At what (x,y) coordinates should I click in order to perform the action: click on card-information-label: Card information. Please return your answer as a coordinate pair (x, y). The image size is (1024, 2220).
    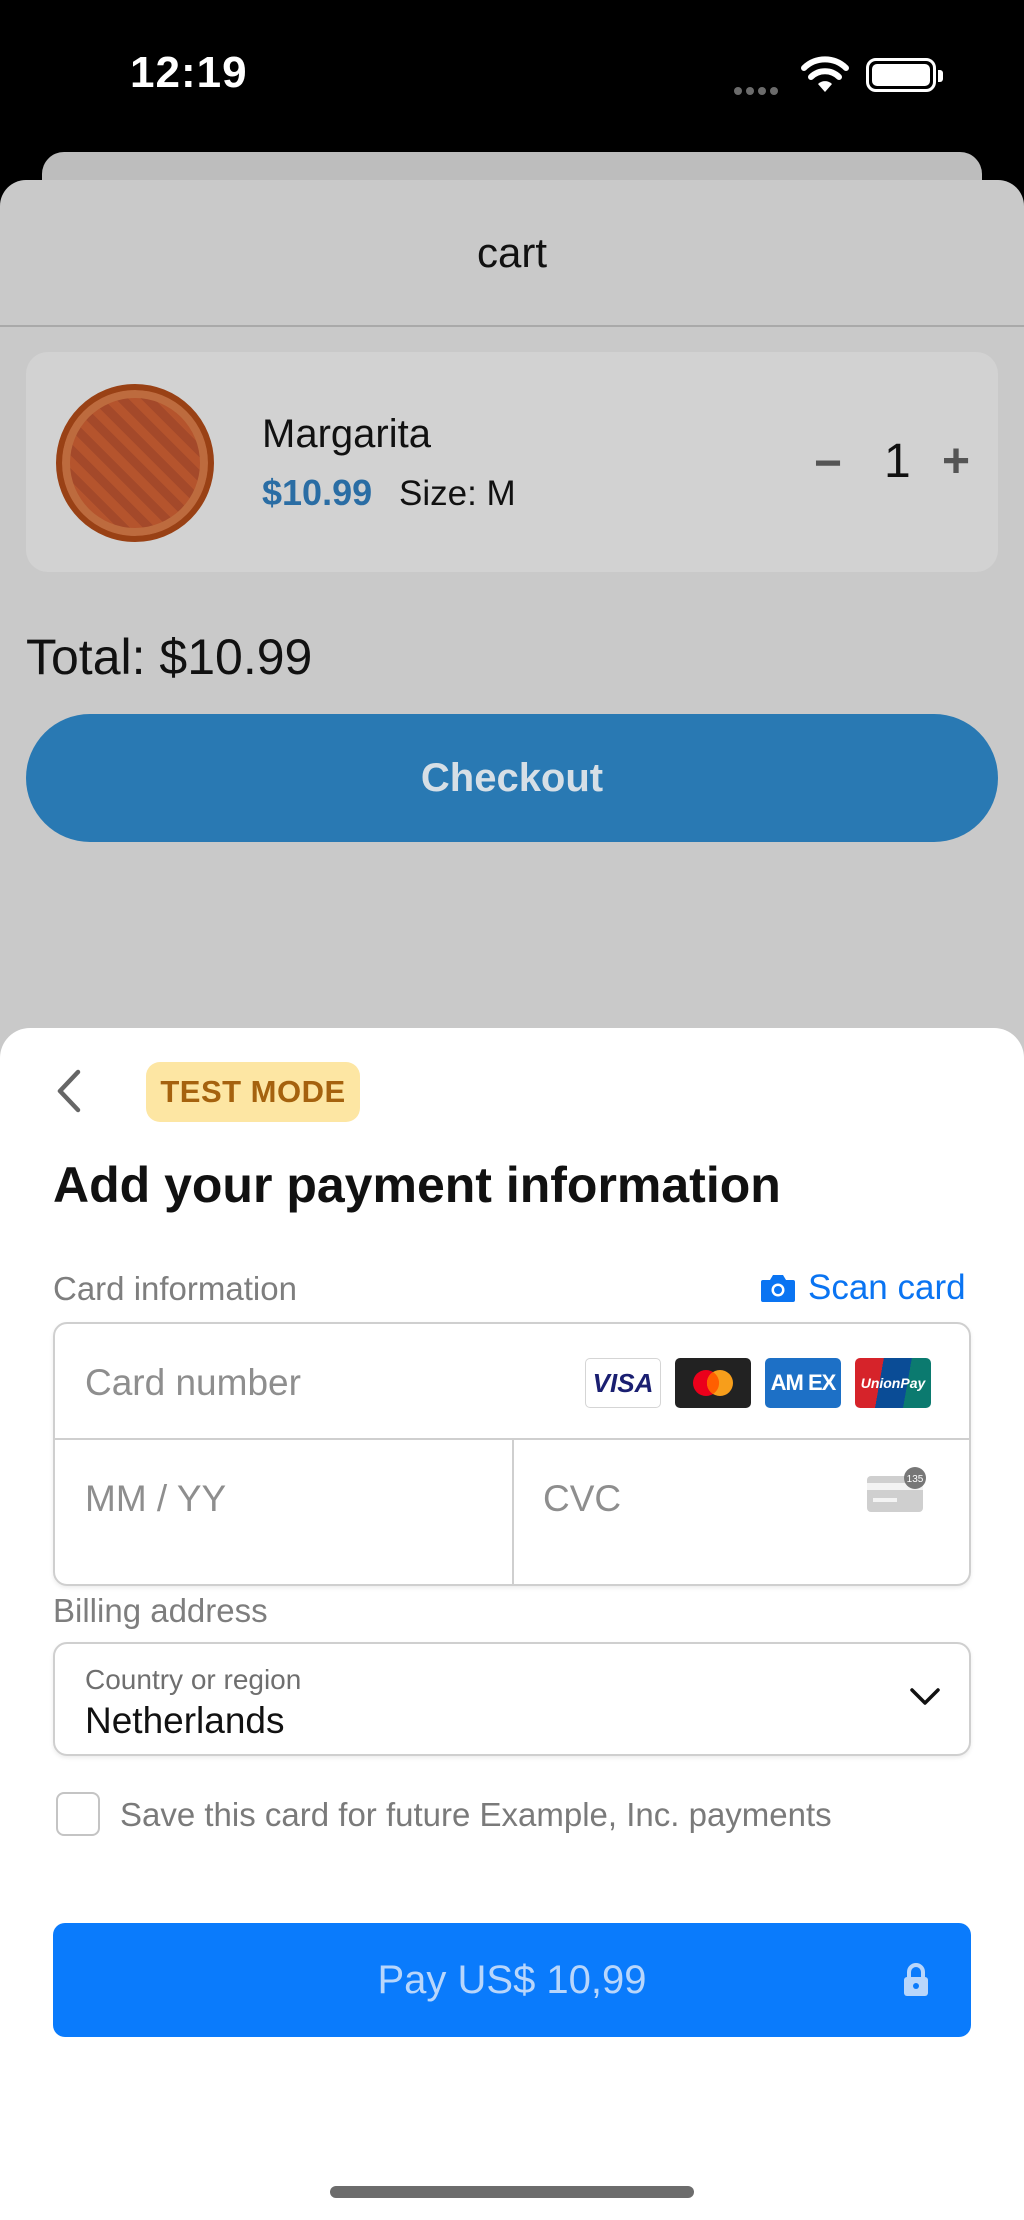
    Looking at the image, I should click on (175, 1288).